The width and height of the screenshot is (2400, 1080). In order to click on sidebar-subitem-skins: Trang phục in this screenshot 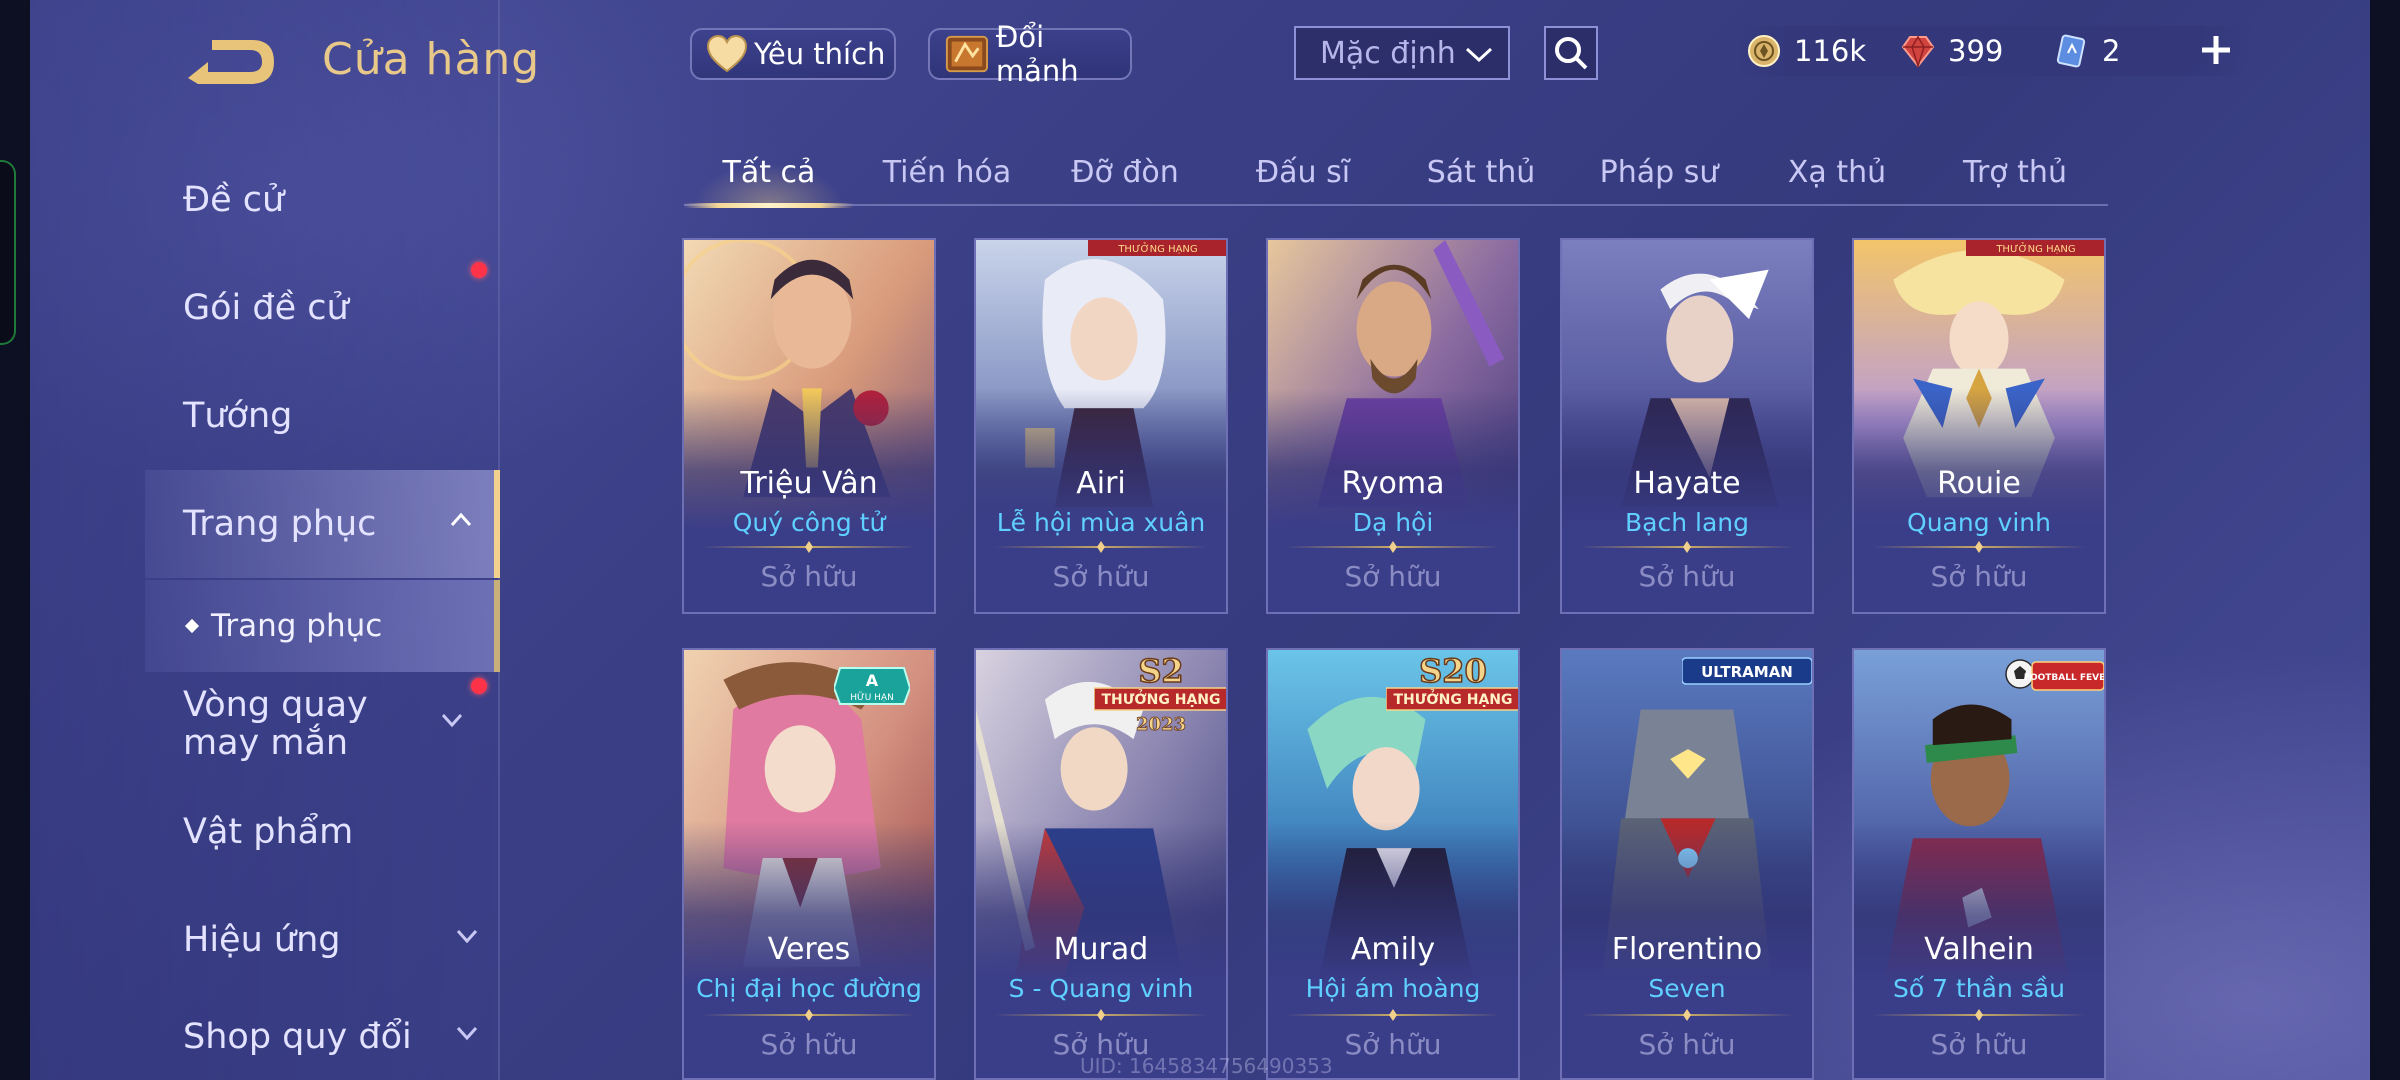, I will do `click(322, 626)`.